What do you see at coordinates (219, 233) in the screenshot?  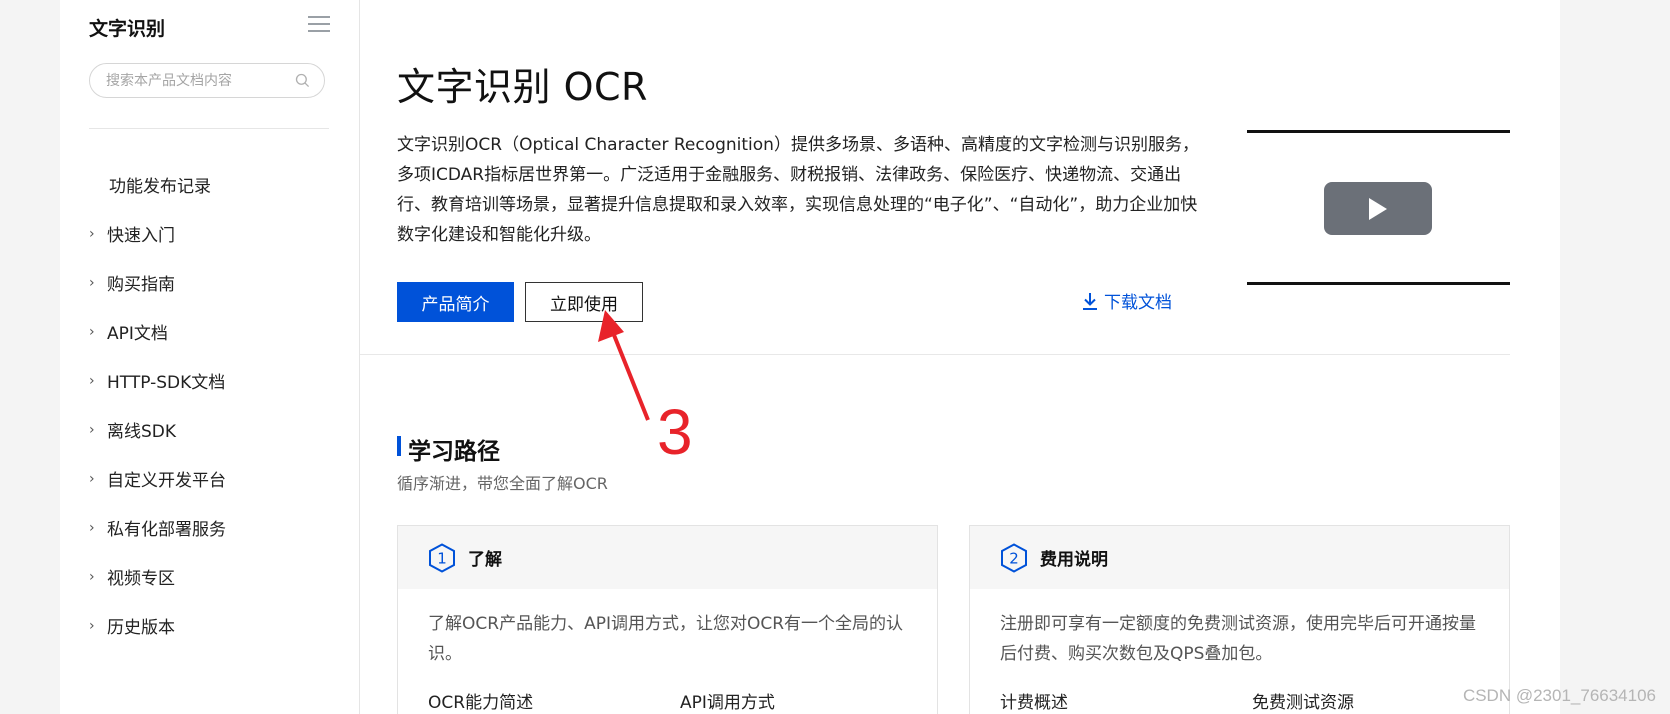 I see `sidebar-item-quick-start: › 快速入门` at bounding box center [219, 233].